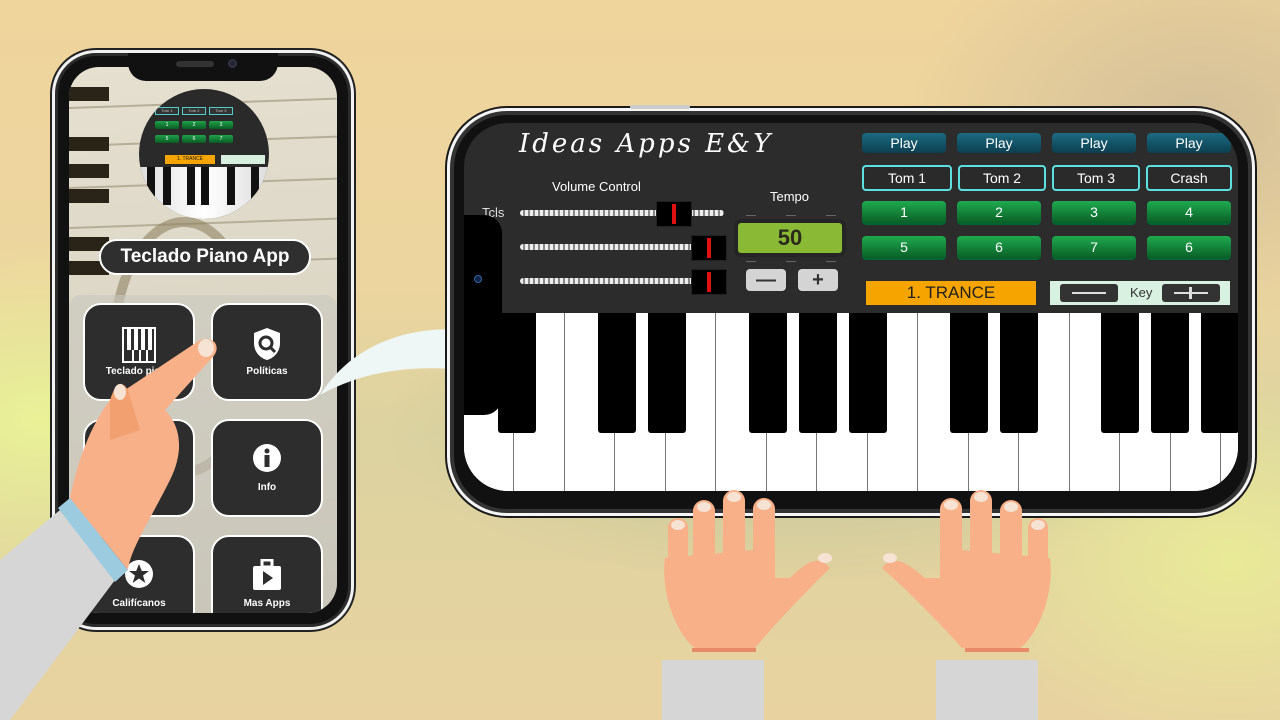 This screenshot has height=720, width=1280. Describe the element at coordinates (790, 196) in the screenshot. I see `tempo-title: Tempo` at that location.